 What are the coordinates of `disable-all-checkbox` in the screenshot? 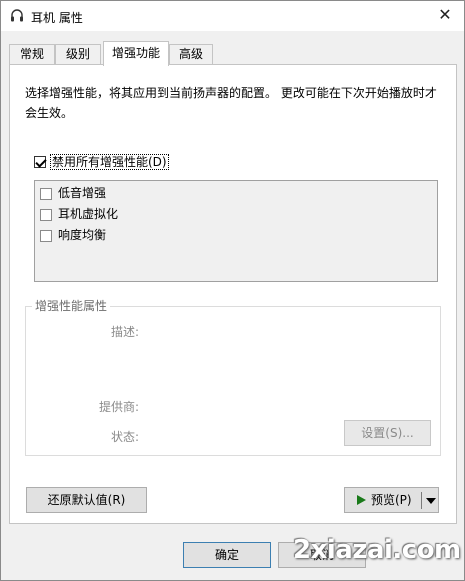 It's located at (40, 161).